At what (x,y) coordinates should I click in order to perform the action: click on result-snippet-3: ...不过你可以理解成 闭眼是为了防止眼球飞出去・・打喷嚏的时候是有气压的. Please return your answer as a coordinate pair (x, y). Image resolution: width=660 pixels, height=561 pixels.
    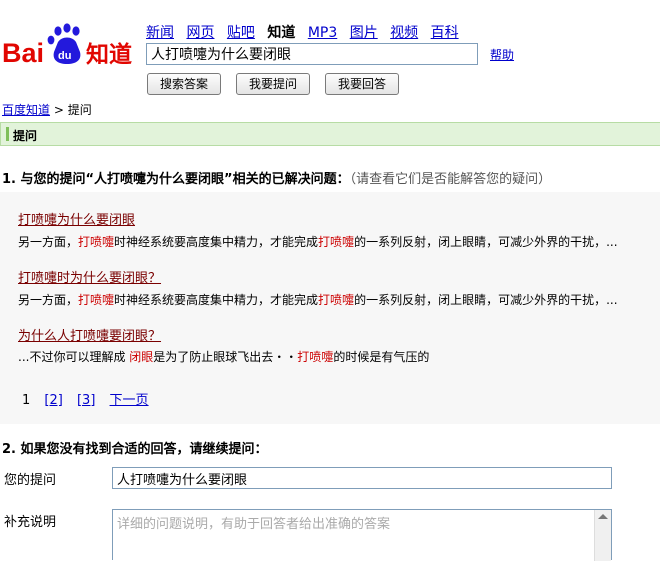
    Looking at the image, I should click on (338, 356).